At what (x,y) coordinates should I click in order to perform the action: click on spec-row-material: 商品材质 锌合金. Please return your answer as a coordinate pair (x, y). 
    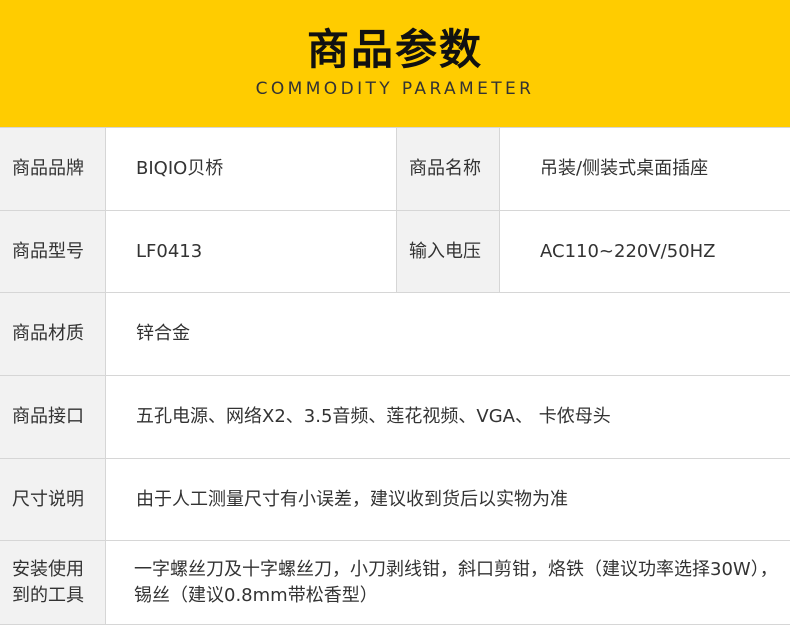
    Looking at the image, I should click on (395, 333).